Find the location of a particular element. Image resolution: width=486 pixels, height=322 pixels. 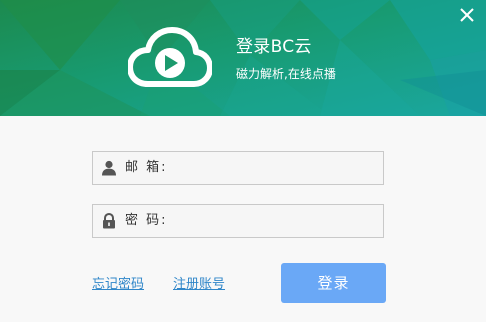

password-label: 密 码: is located at coordinates (146, 220).